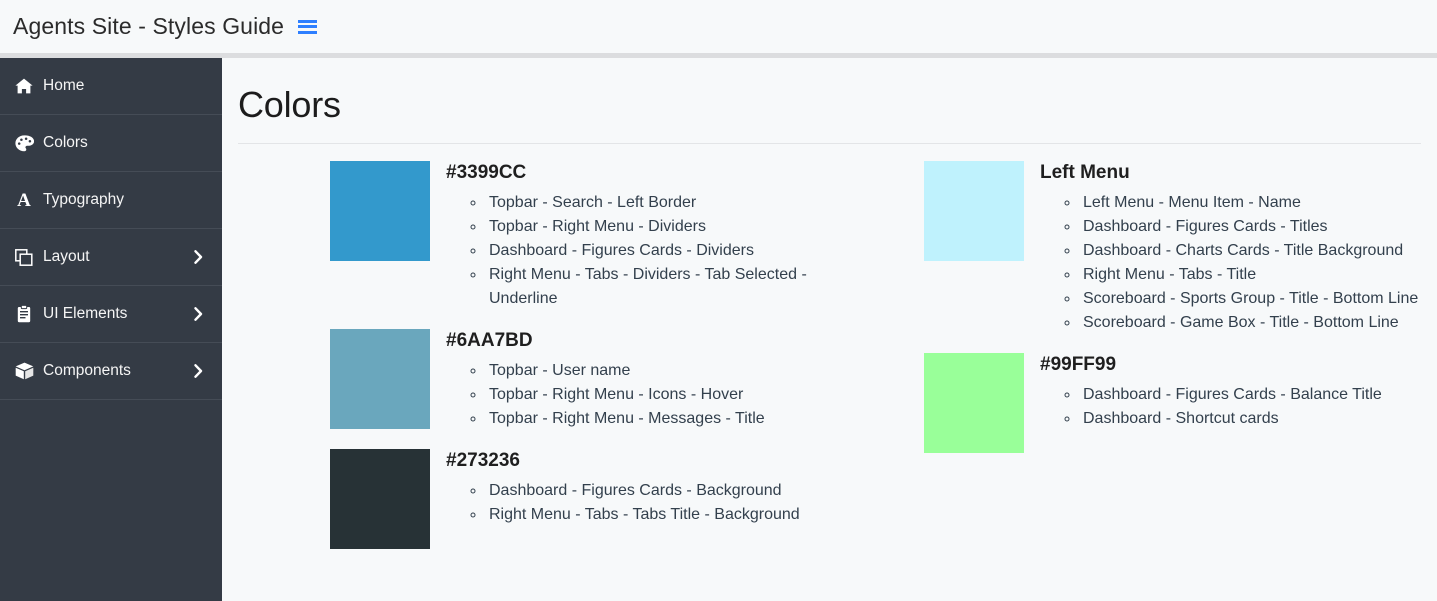 This screenshot has width=1437, height=601. I want to click on list-item: Topbar - Right Menu - Dividers, so click(657, 227).